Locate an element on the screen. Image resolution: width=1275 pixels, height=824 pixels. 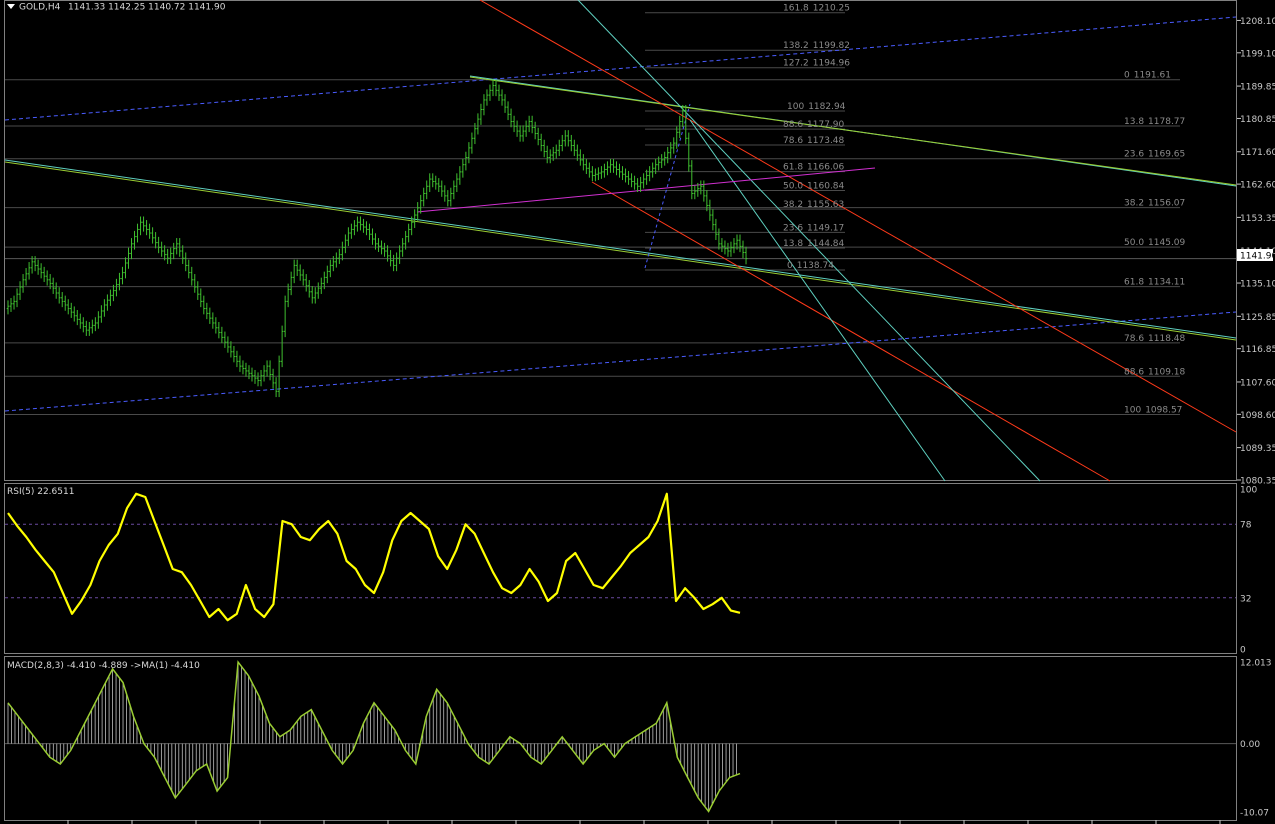
fib-a-label: 23.6 1149.17 is located at coordinates (813, 228).